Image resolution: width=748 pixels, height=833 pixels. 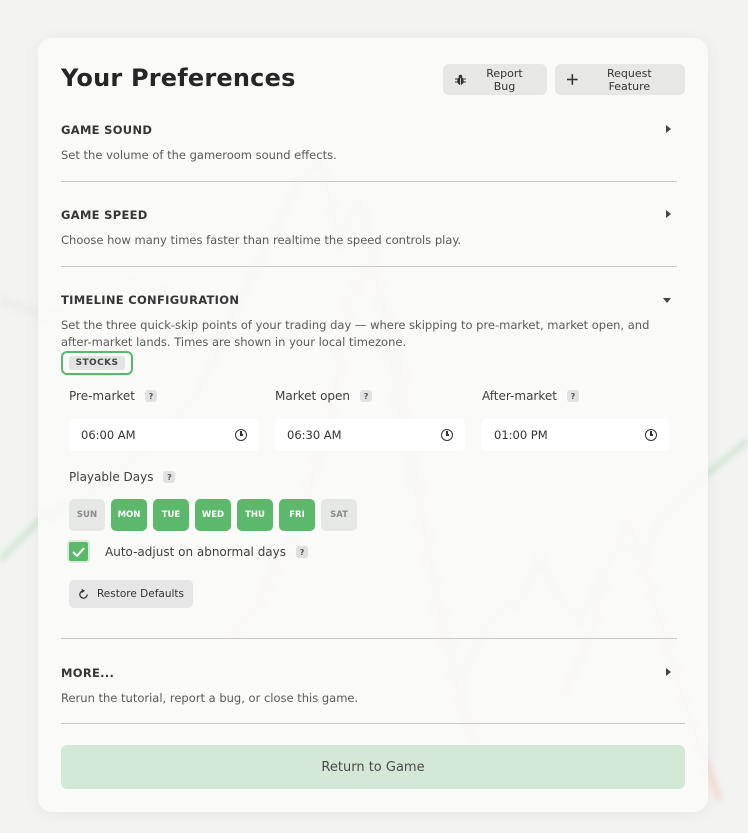 What do you see at coordinates (171, 515) in the screenshot?
I see `day-toggle-tue: TUE` at bounding box center [171, 515].